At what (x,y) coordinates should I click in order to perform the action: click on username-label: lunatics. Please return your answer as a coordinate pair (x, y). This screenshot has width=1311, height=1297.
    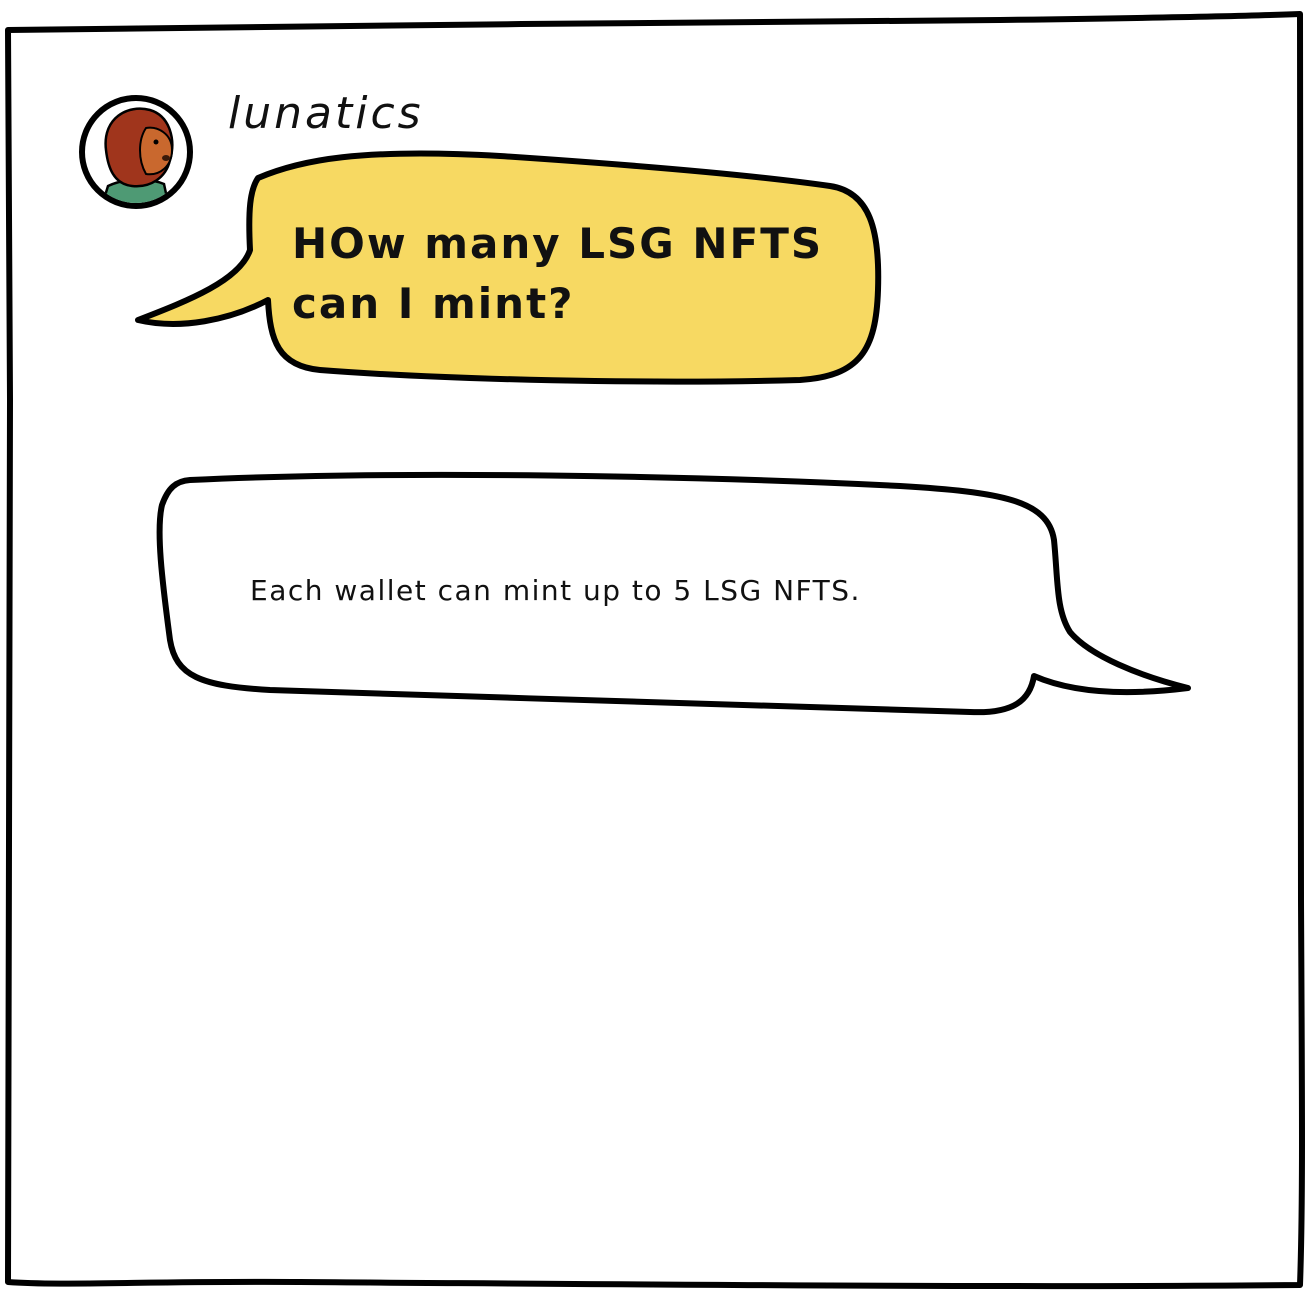
    Looking at the image, I should click on (326, 113).